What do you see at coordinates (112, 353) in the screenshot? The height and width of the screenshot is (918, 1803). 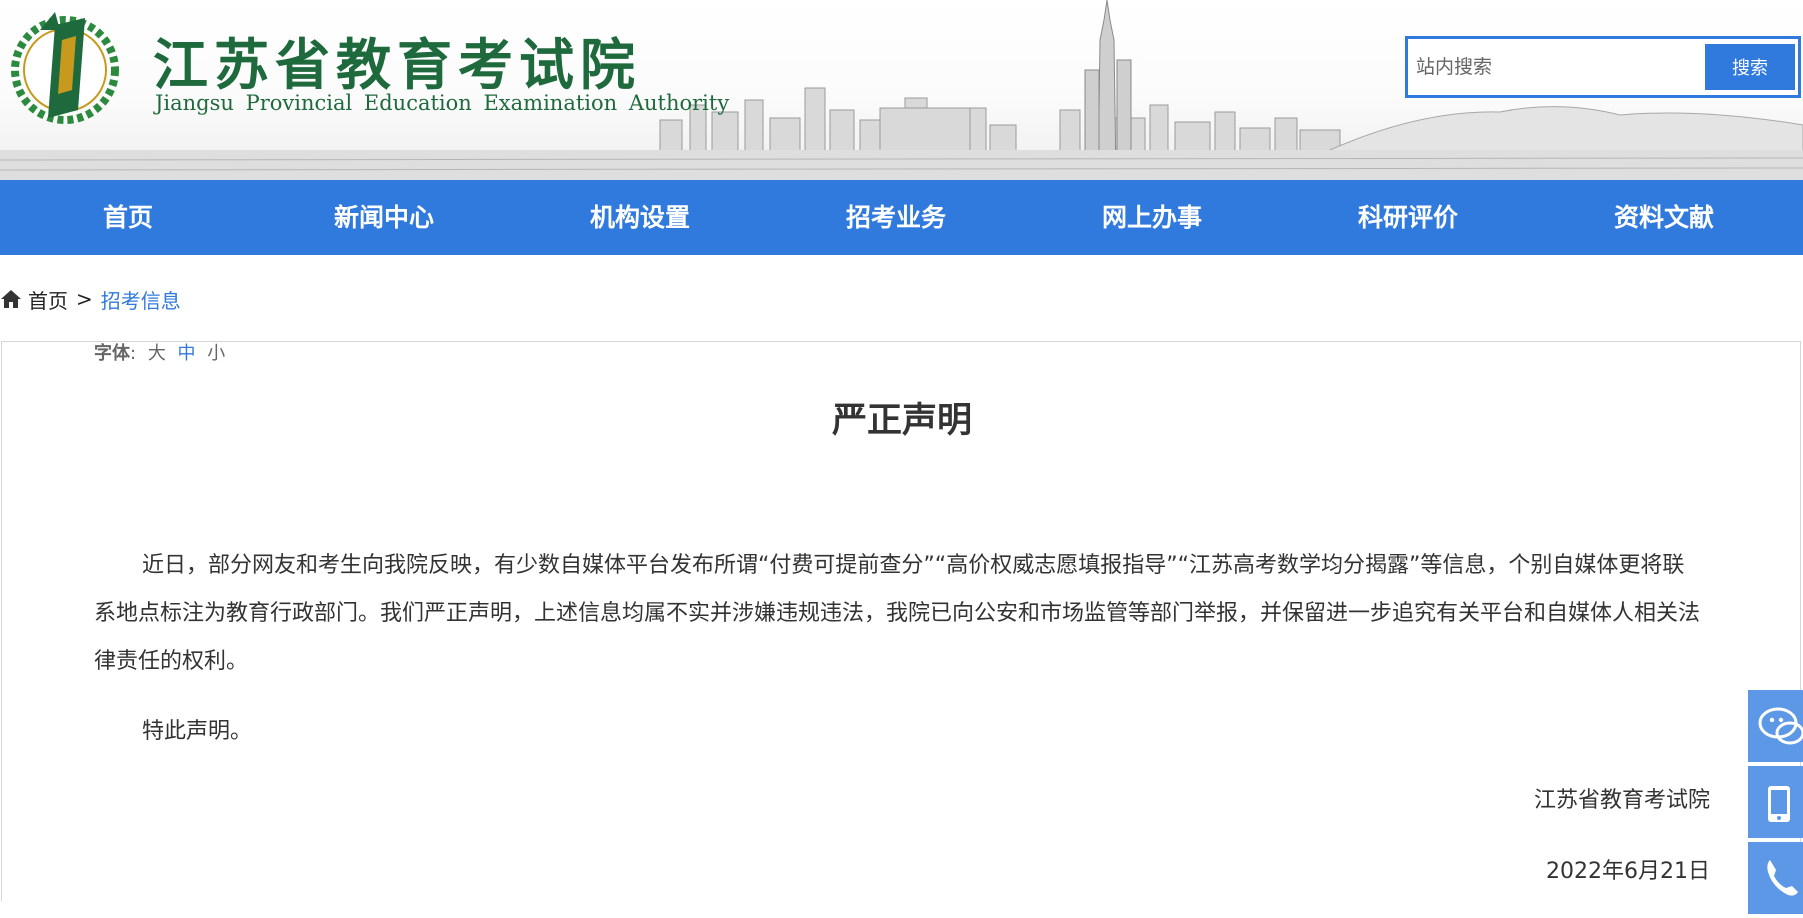 I see `font-size-label: 字体` at bounding box center [112, 353].